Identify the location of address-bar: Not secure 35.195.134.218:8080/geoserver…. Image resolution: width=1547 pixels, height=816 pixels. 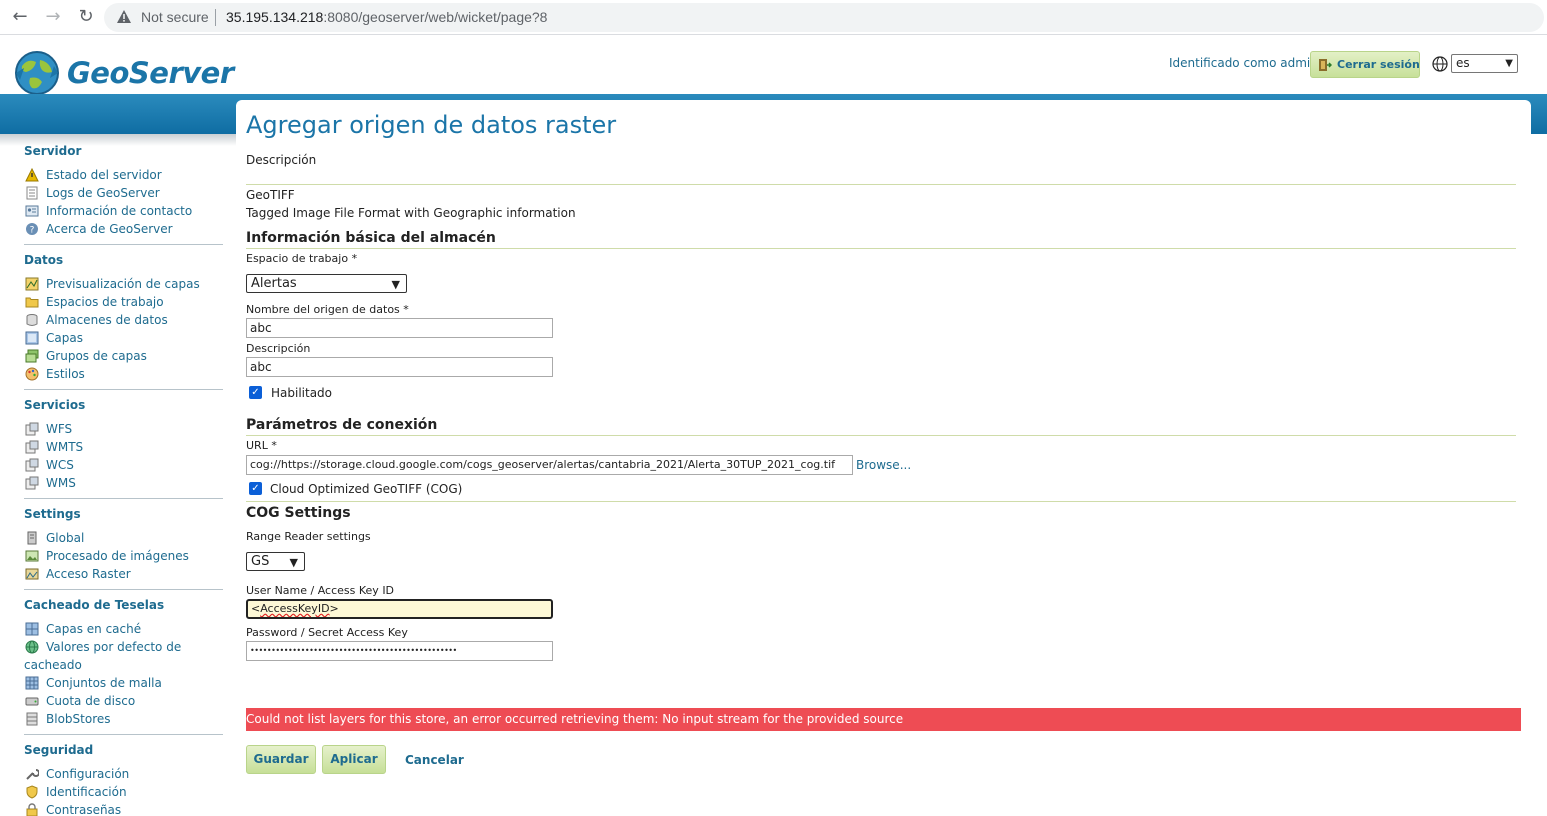
(824, 17).